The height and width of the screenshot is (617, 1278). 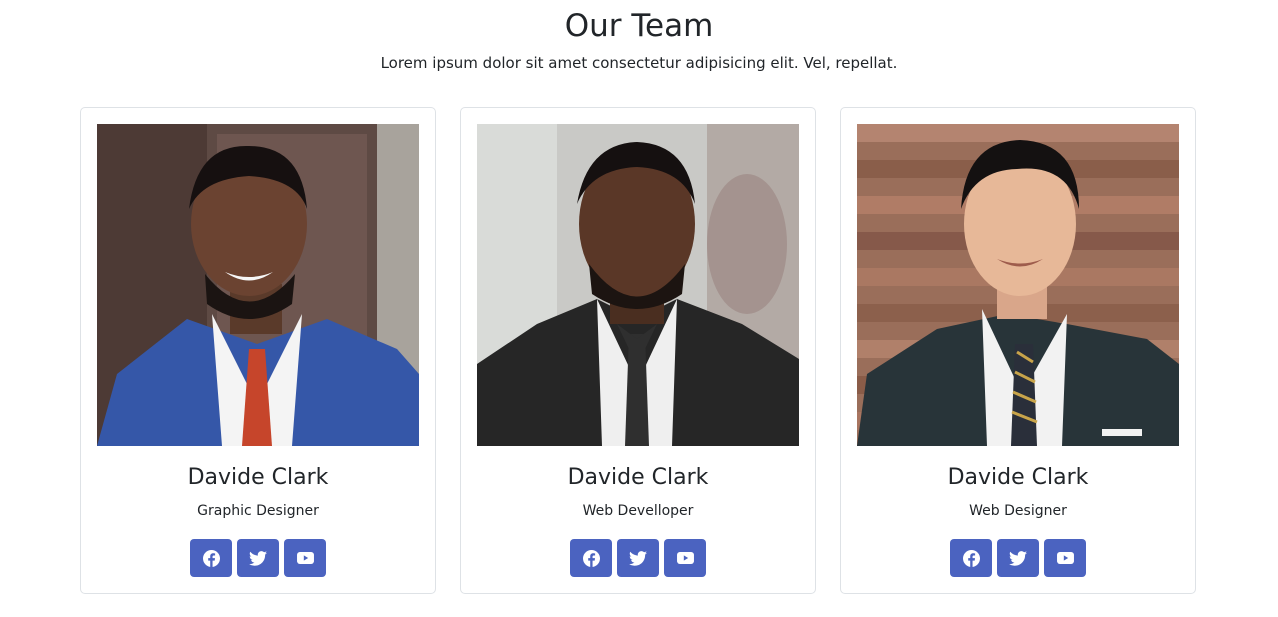 I want to click on team-member-role: Graphic Designer, so click(x=258, y=511).